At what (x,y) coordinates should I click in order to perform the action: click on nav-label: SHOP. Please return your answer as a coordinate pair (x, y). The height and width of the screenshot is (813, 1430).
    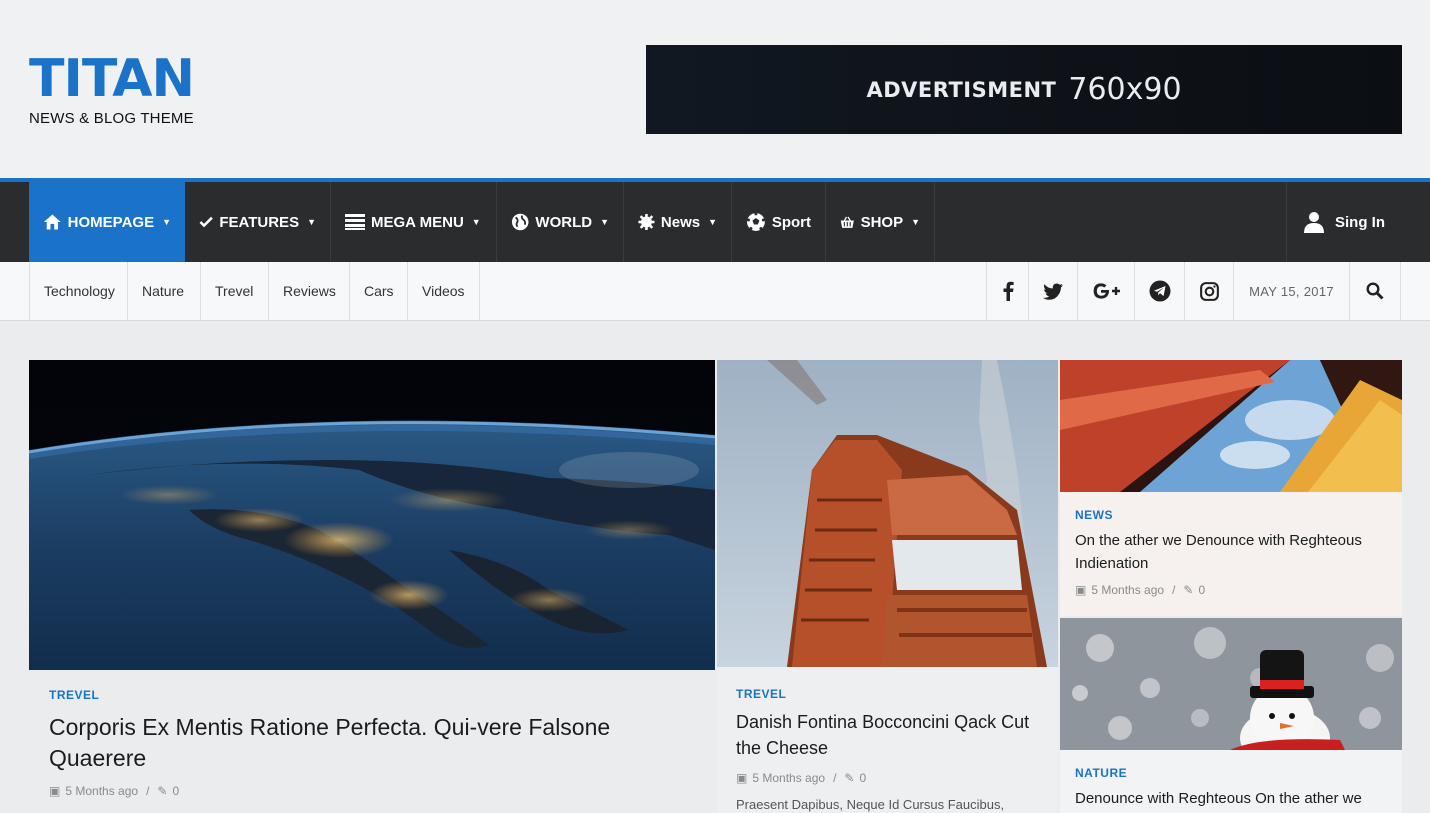
    Looking at the image, I should click on (882, 222).